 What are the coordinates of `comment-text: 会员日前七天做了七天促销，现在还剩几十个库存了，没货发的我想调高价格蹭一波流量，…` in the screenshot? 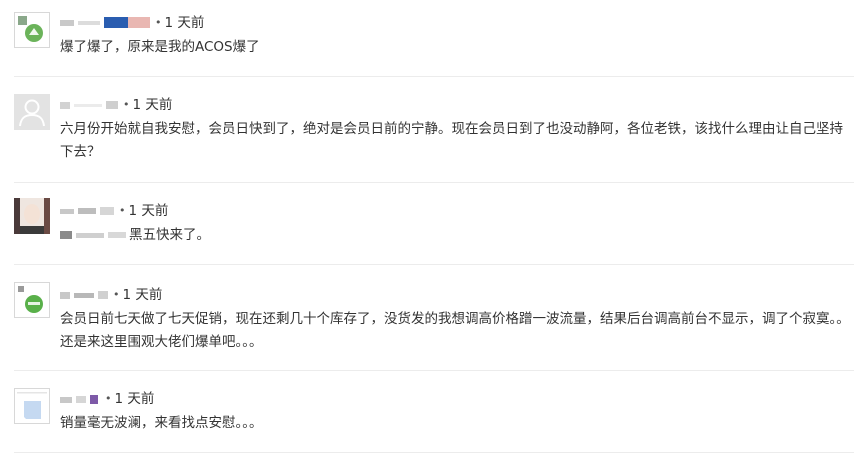 It's located at (455, 330).